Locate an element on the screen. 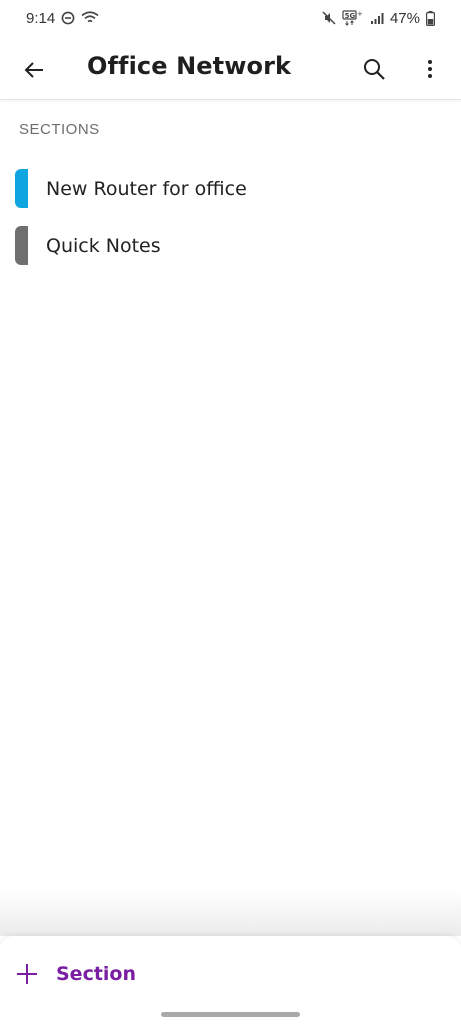 The width and height of the screenshot is (461, 1024). status-bar: 9:14 5G + 47% is located at coordinates (230, 18).